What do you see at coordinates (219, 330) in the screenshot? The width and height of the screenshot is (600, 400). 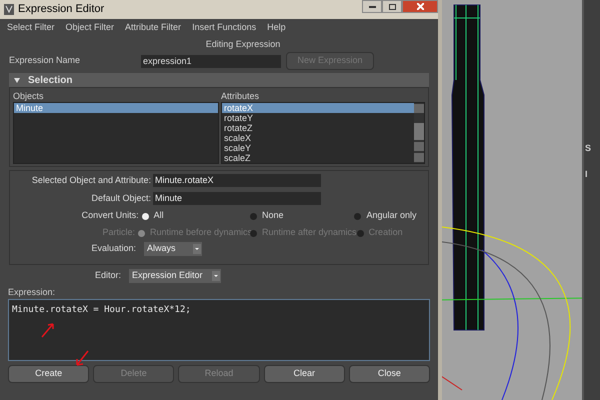 I see `expression-text-area: Minute.rotateX = Hour.rotateX*12;` at bounding box center [219, 330].